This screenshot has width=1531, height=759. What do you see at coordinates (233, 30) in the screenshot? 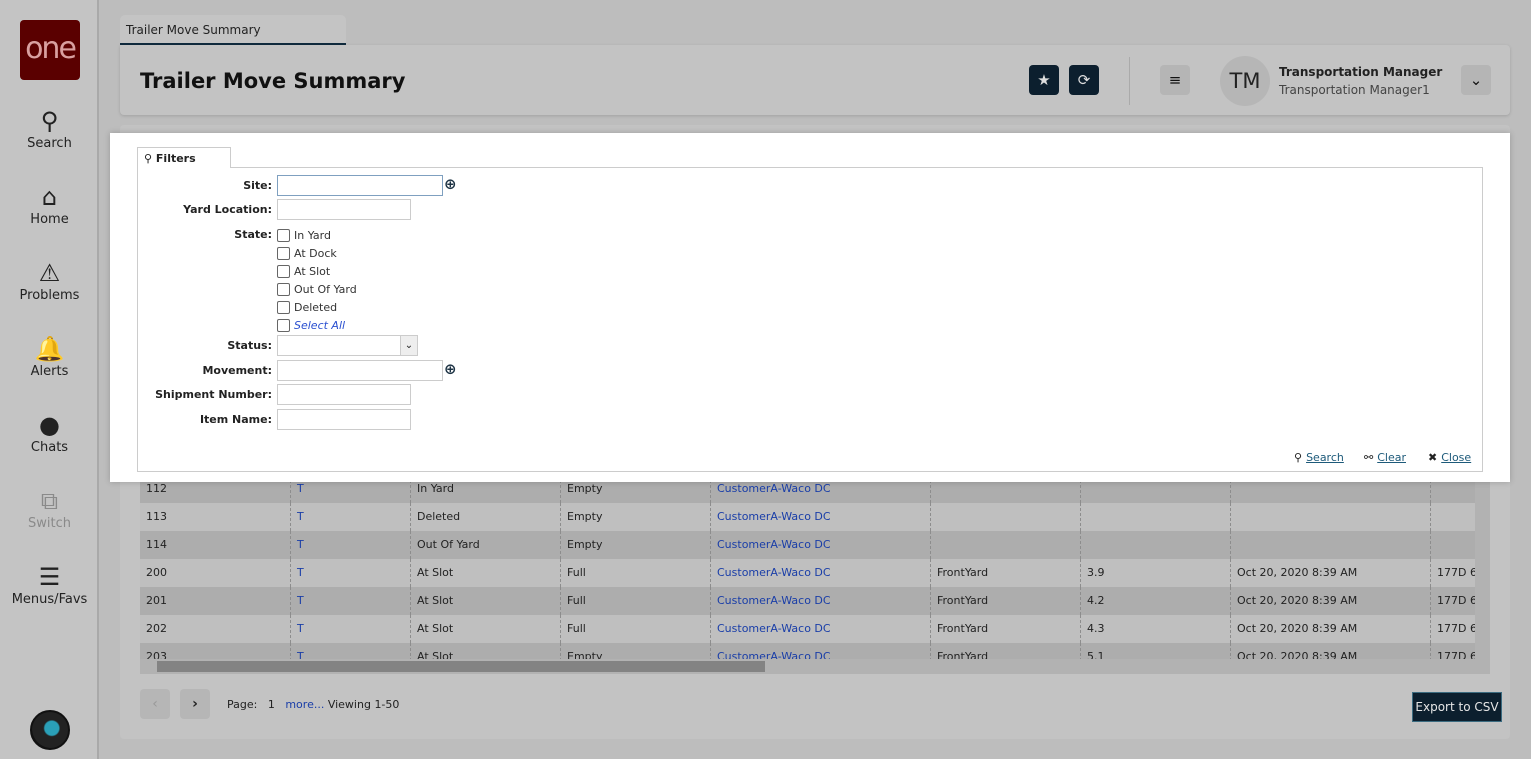
I see `tab-trailer-move-summary: Trailer Move Summary` at bounding box center [233, 30].